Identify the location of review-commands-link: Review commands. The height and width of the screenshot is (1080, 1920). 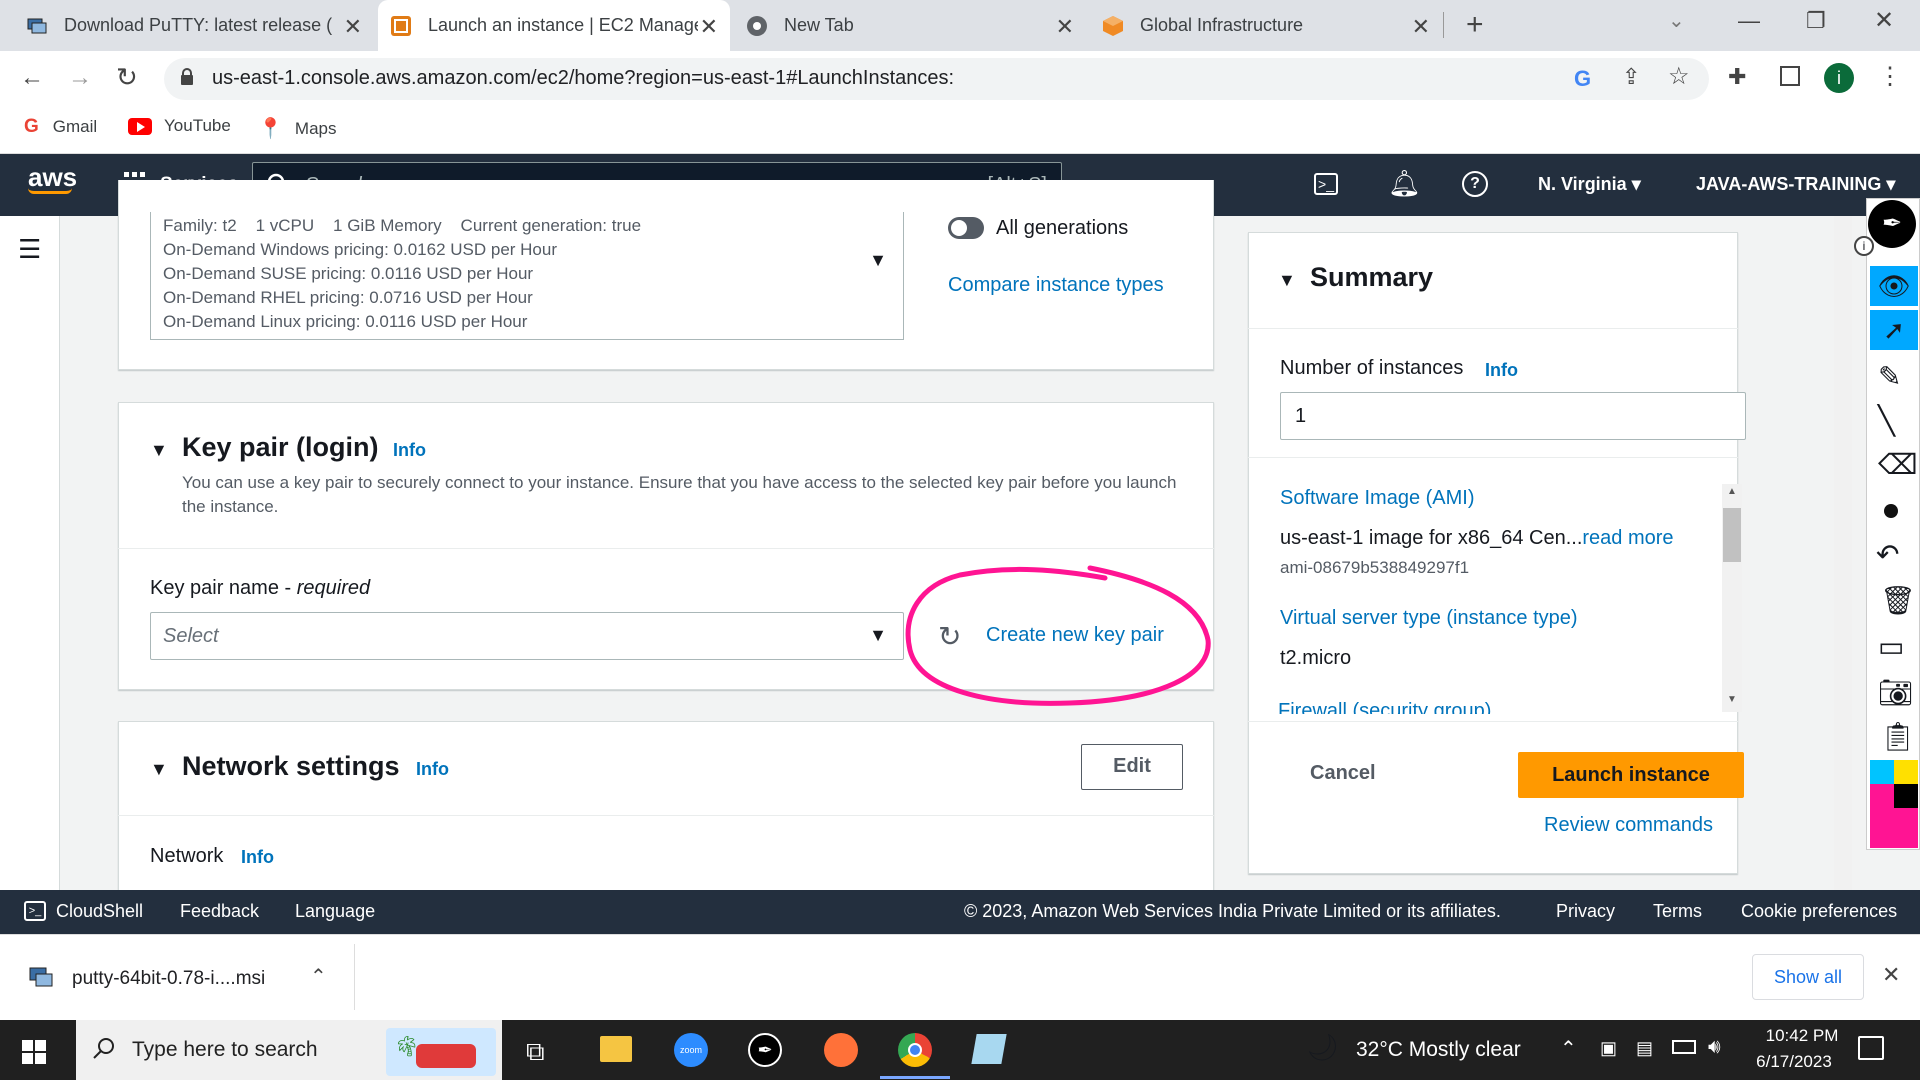
(1628, 825).